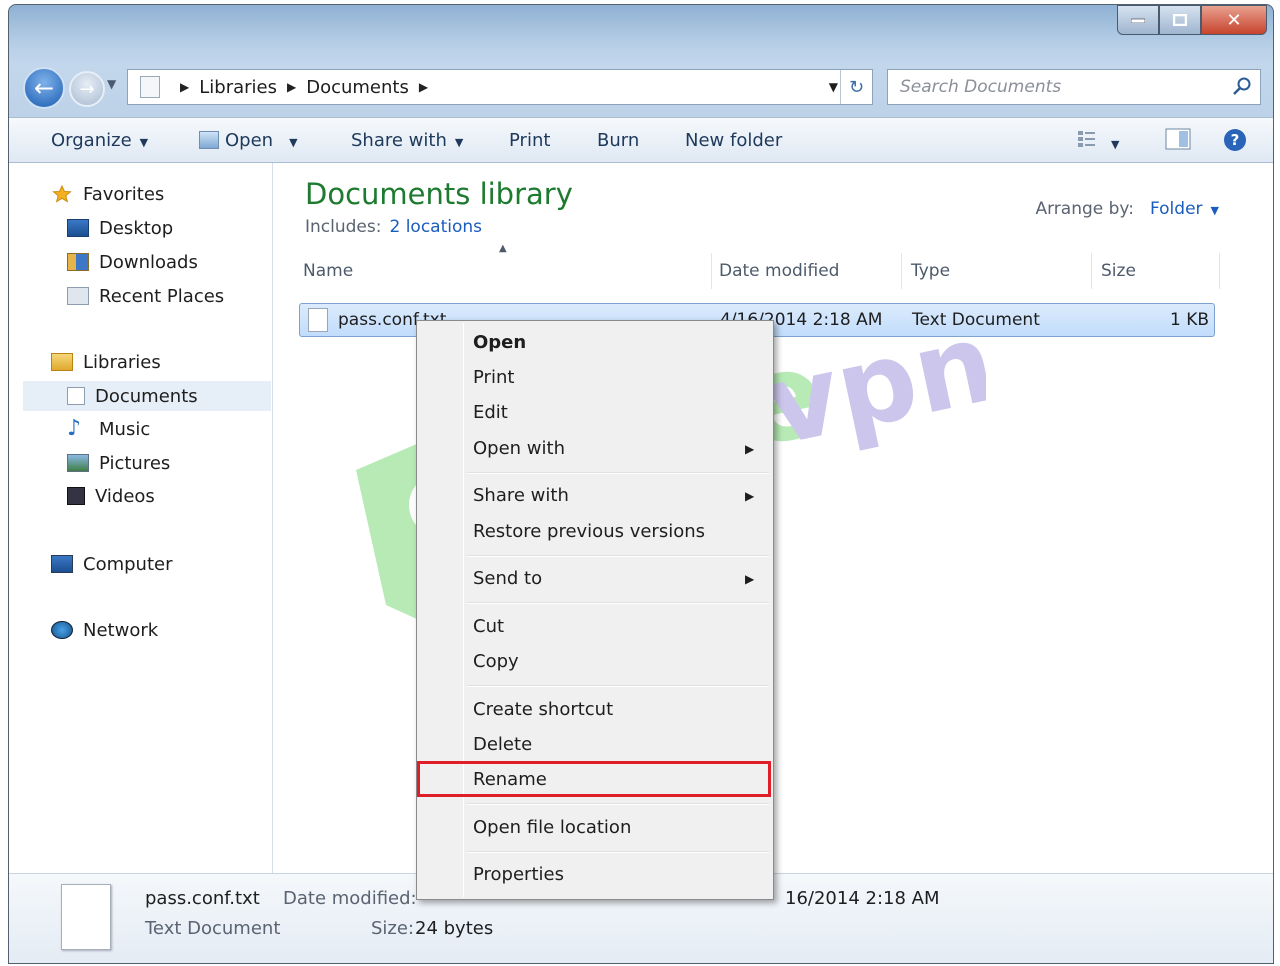  I want to click on address-dropdown-icon: ▼, so click(833, 87).